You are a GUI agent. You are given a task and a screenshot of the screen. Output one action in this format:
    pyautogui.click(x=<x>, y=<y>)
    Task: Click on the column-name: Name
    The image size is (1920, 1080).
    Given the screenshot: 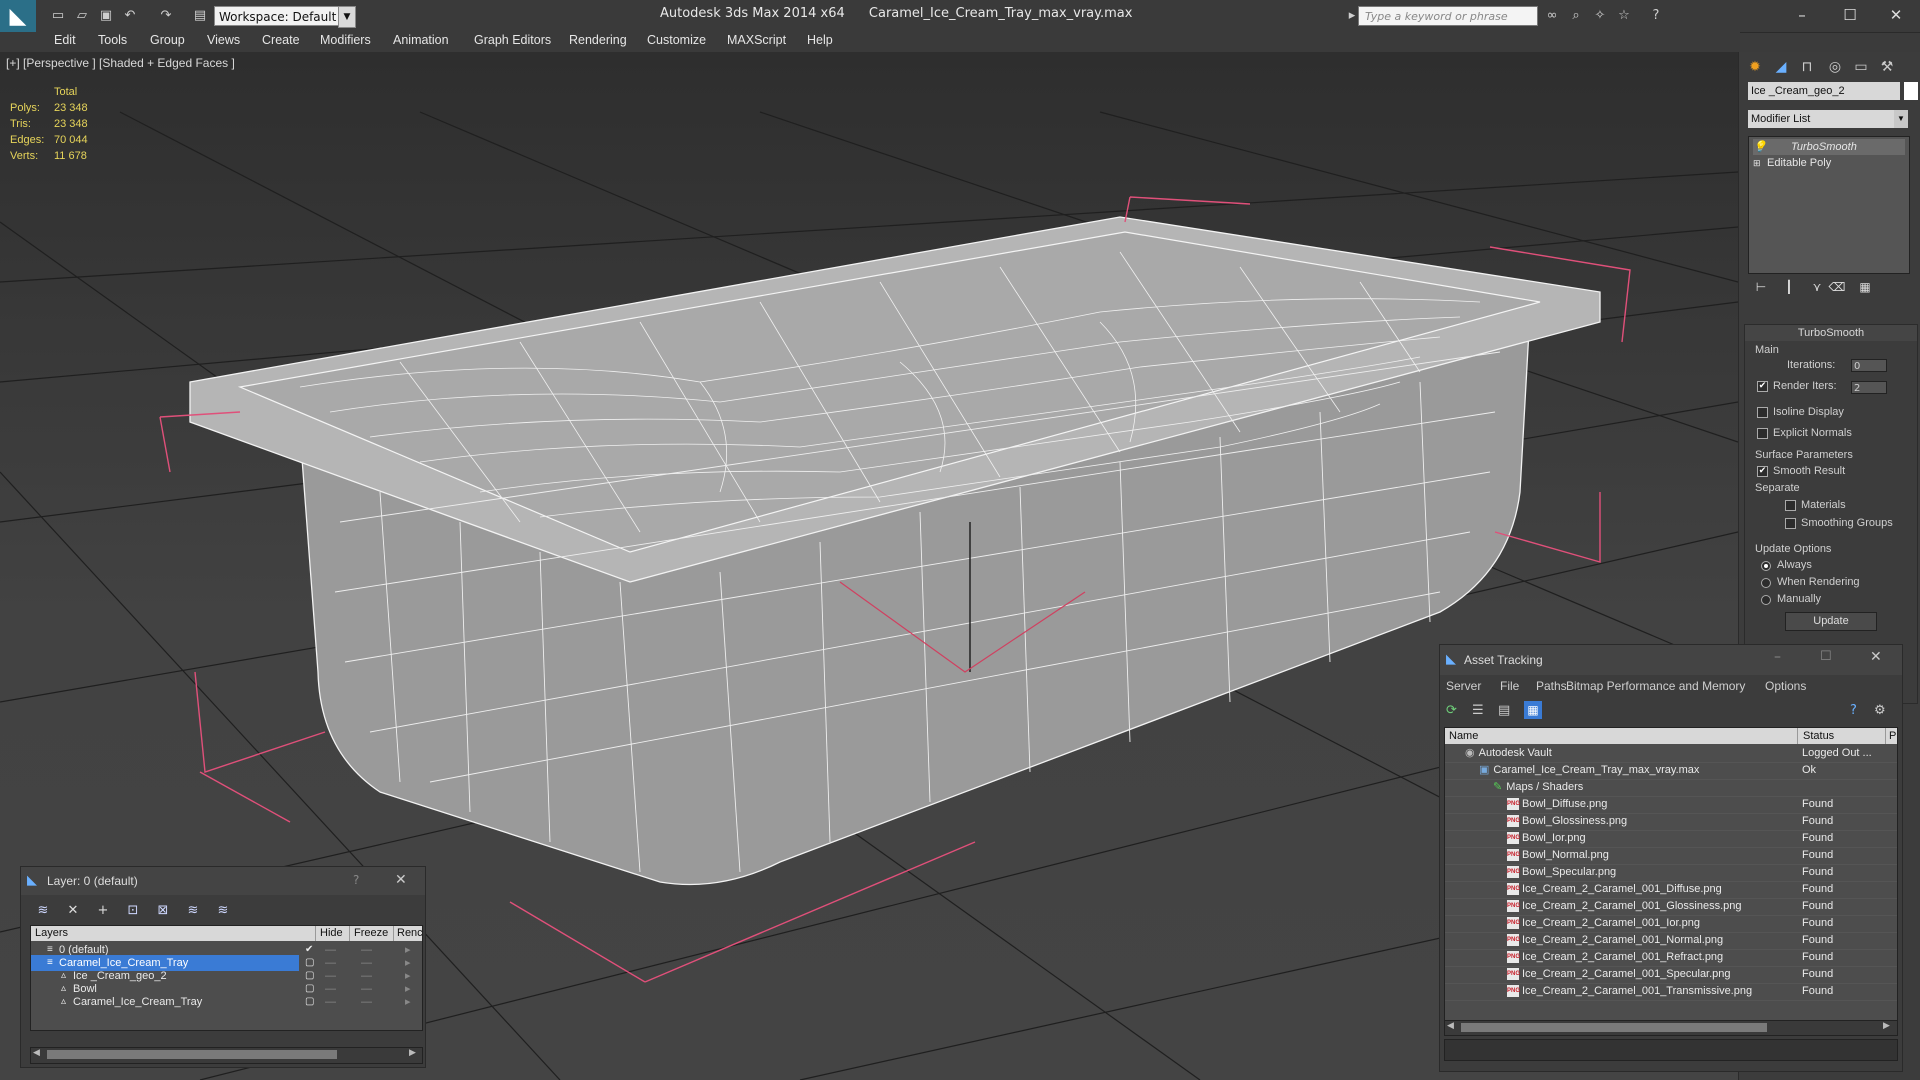 What is the action you would take?
    pyautogui.click(x=1463, y=736)
    